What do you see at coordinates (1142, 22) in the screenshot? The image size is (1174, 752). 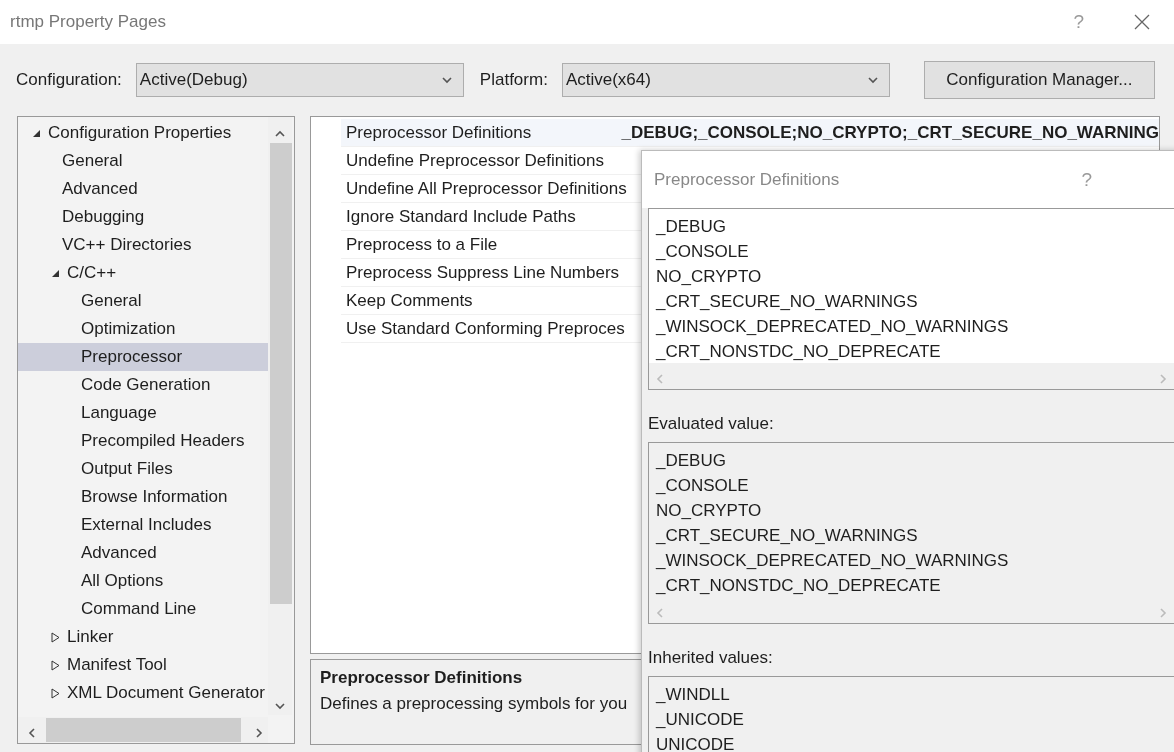 I see `close-icon` at bounding box center [1142, 22].